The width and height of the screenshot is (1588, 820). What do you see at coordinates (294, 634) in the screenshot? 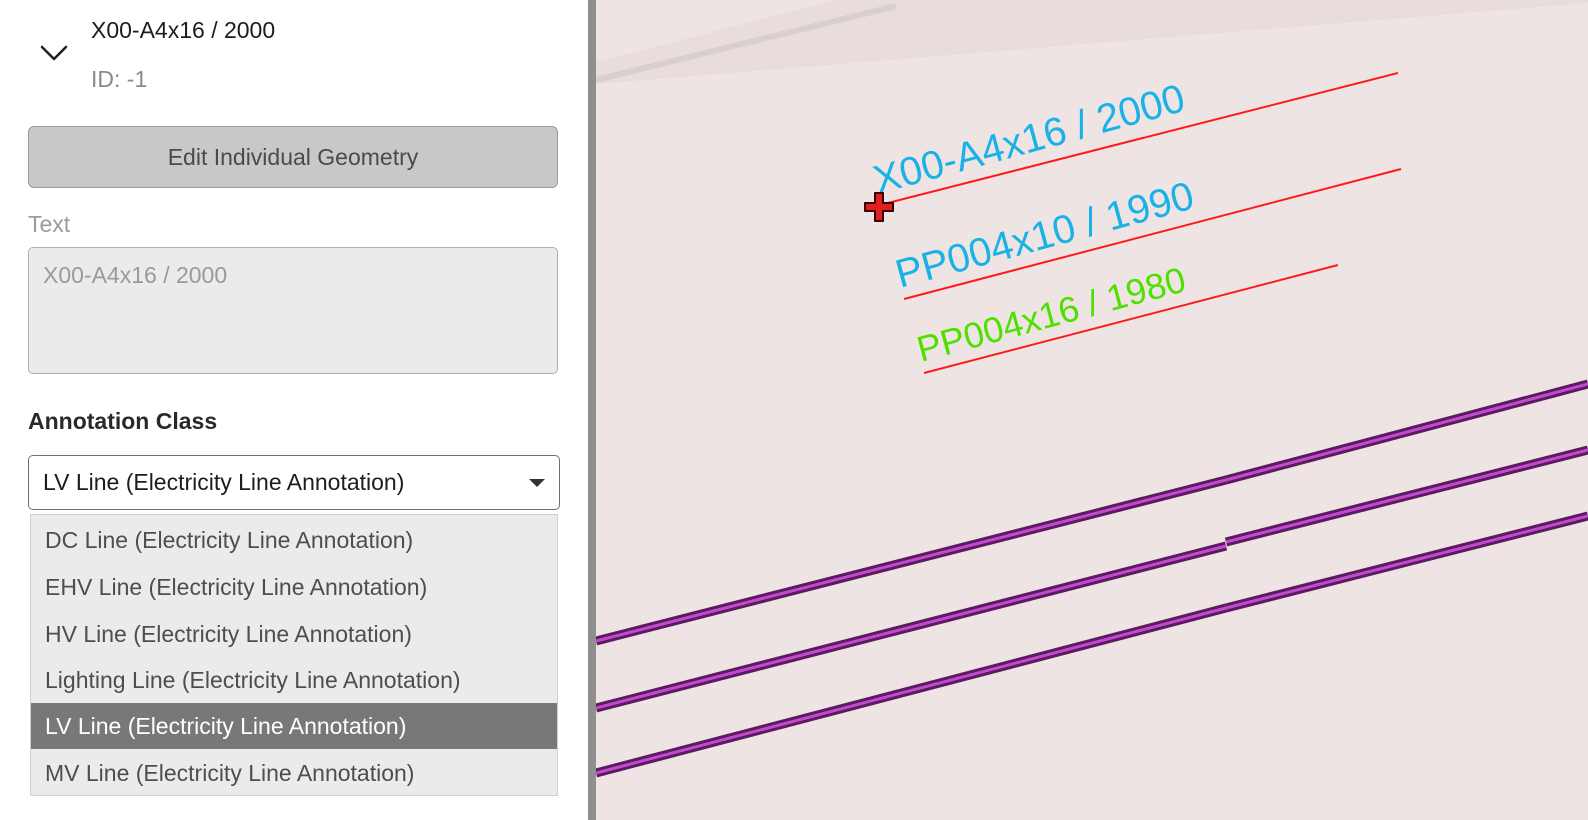
I see `option-hv-line: HV Line (Electricity Line Annotation)` at bounding box center [294, 634].